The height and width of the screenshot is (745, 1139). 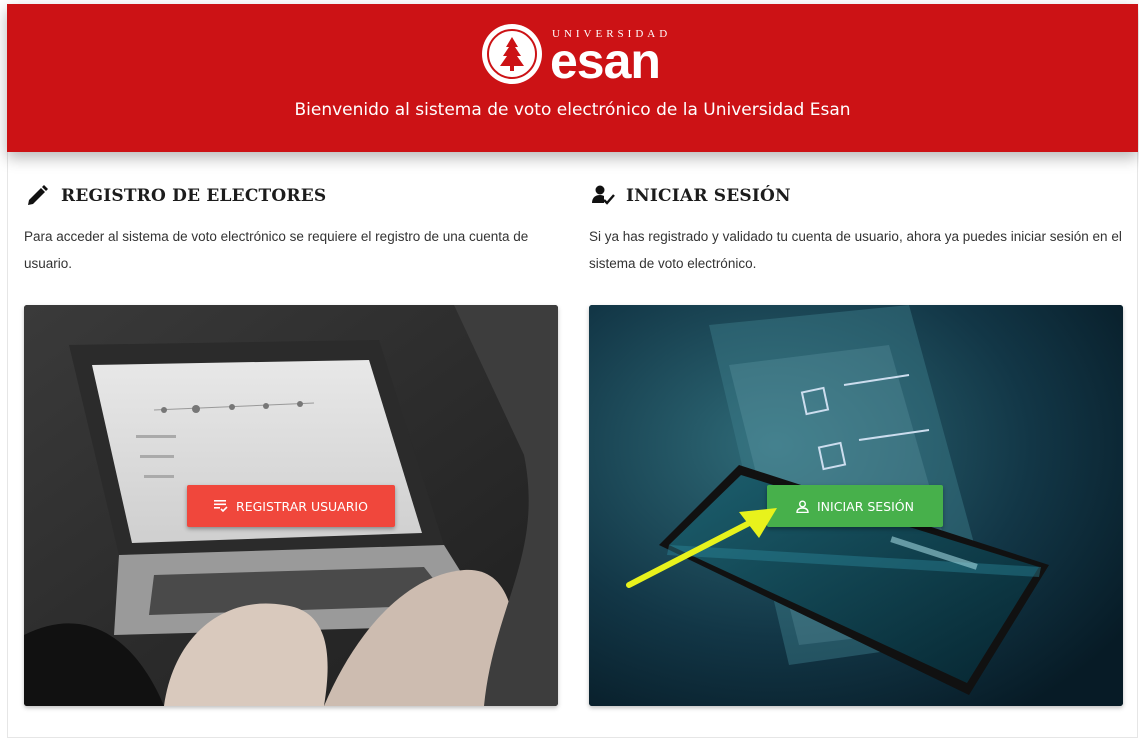 What do you see at coordinates (865, 506) in the screenshot?
I see `login-button-label: INICIAR SESIÓN` at bounding box center [865, 506].